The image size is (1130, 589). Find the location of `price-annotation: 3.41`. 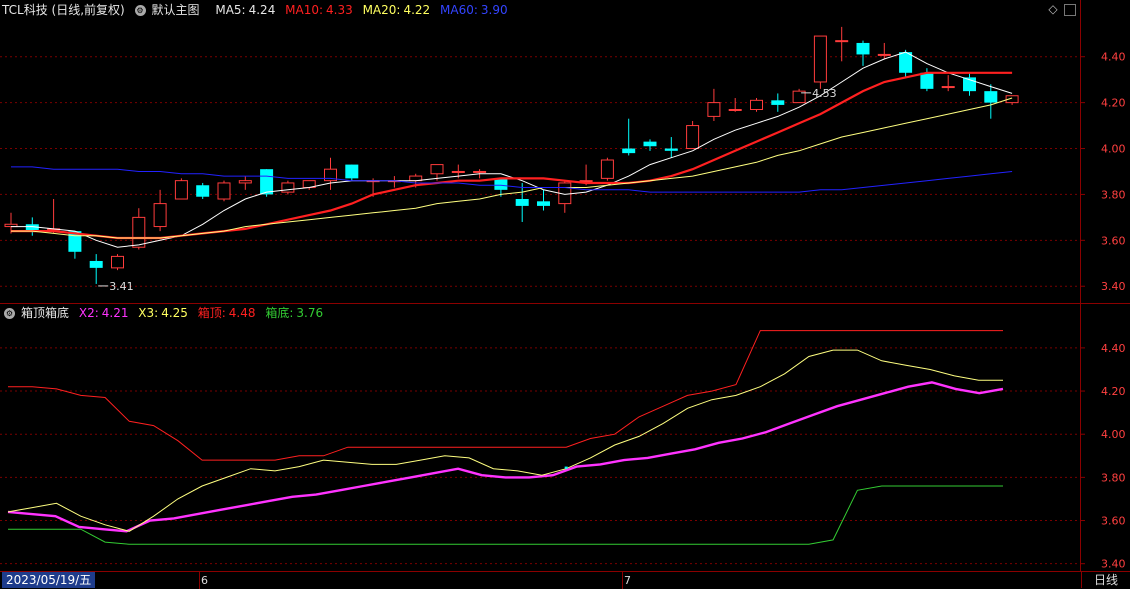

price-annotation: 3.41 is located at coordinates (121, 286).